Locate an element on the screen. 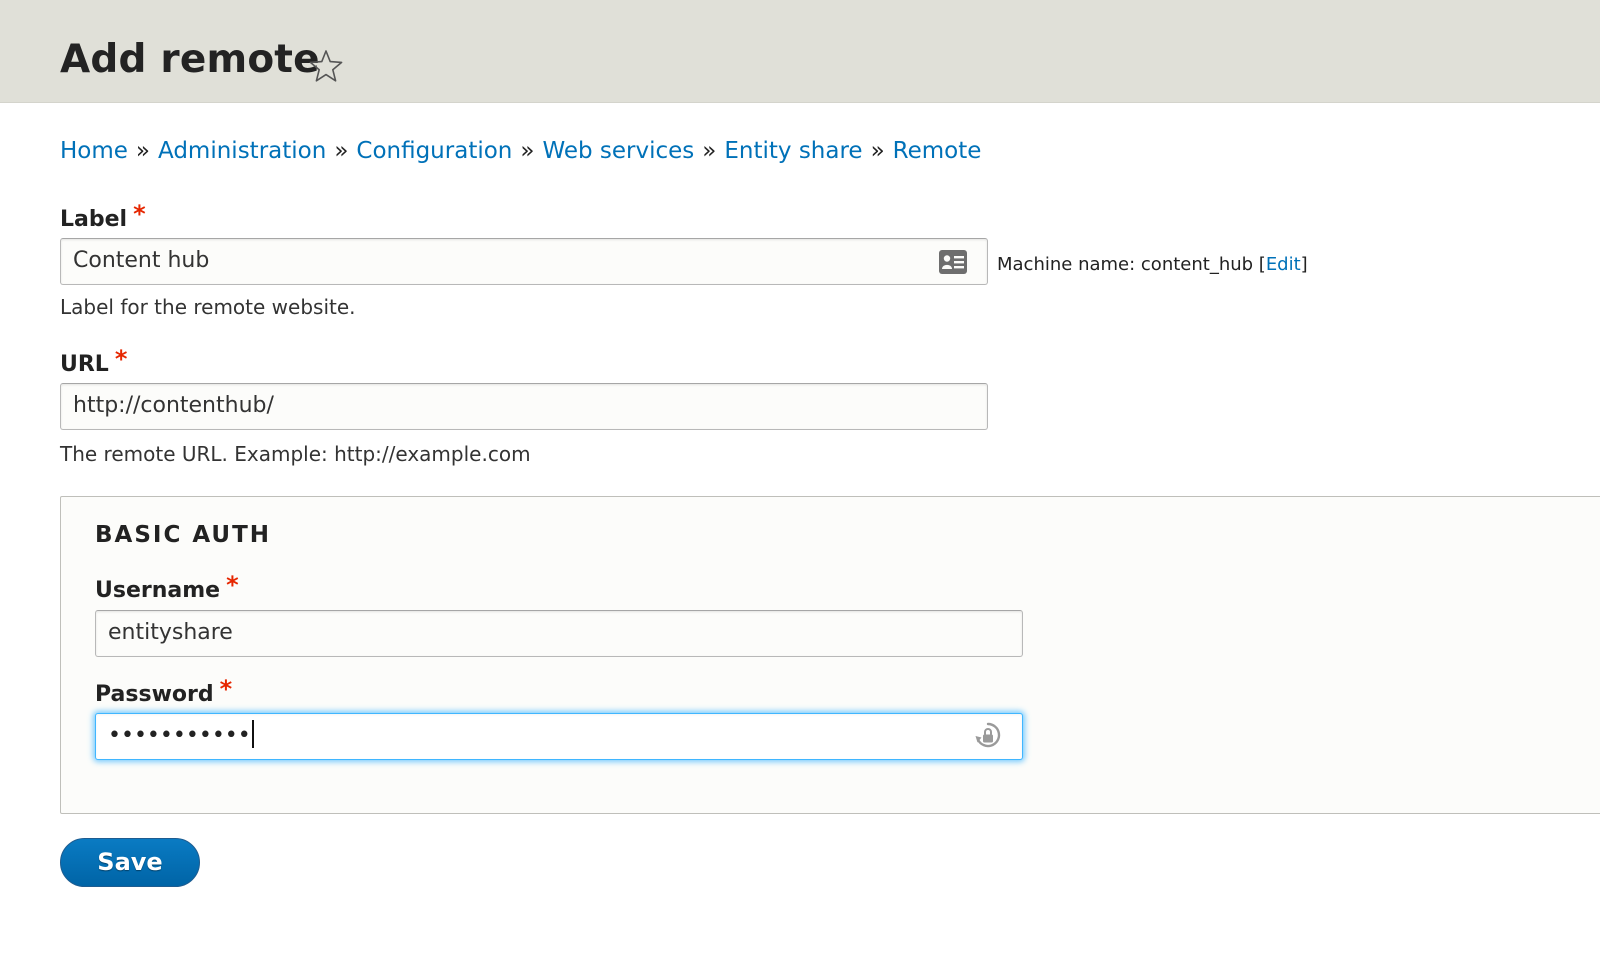 The width and height of the screenshot is (1600, 954). url-input: http://contenthub/ is located at coordinates (524, 406).